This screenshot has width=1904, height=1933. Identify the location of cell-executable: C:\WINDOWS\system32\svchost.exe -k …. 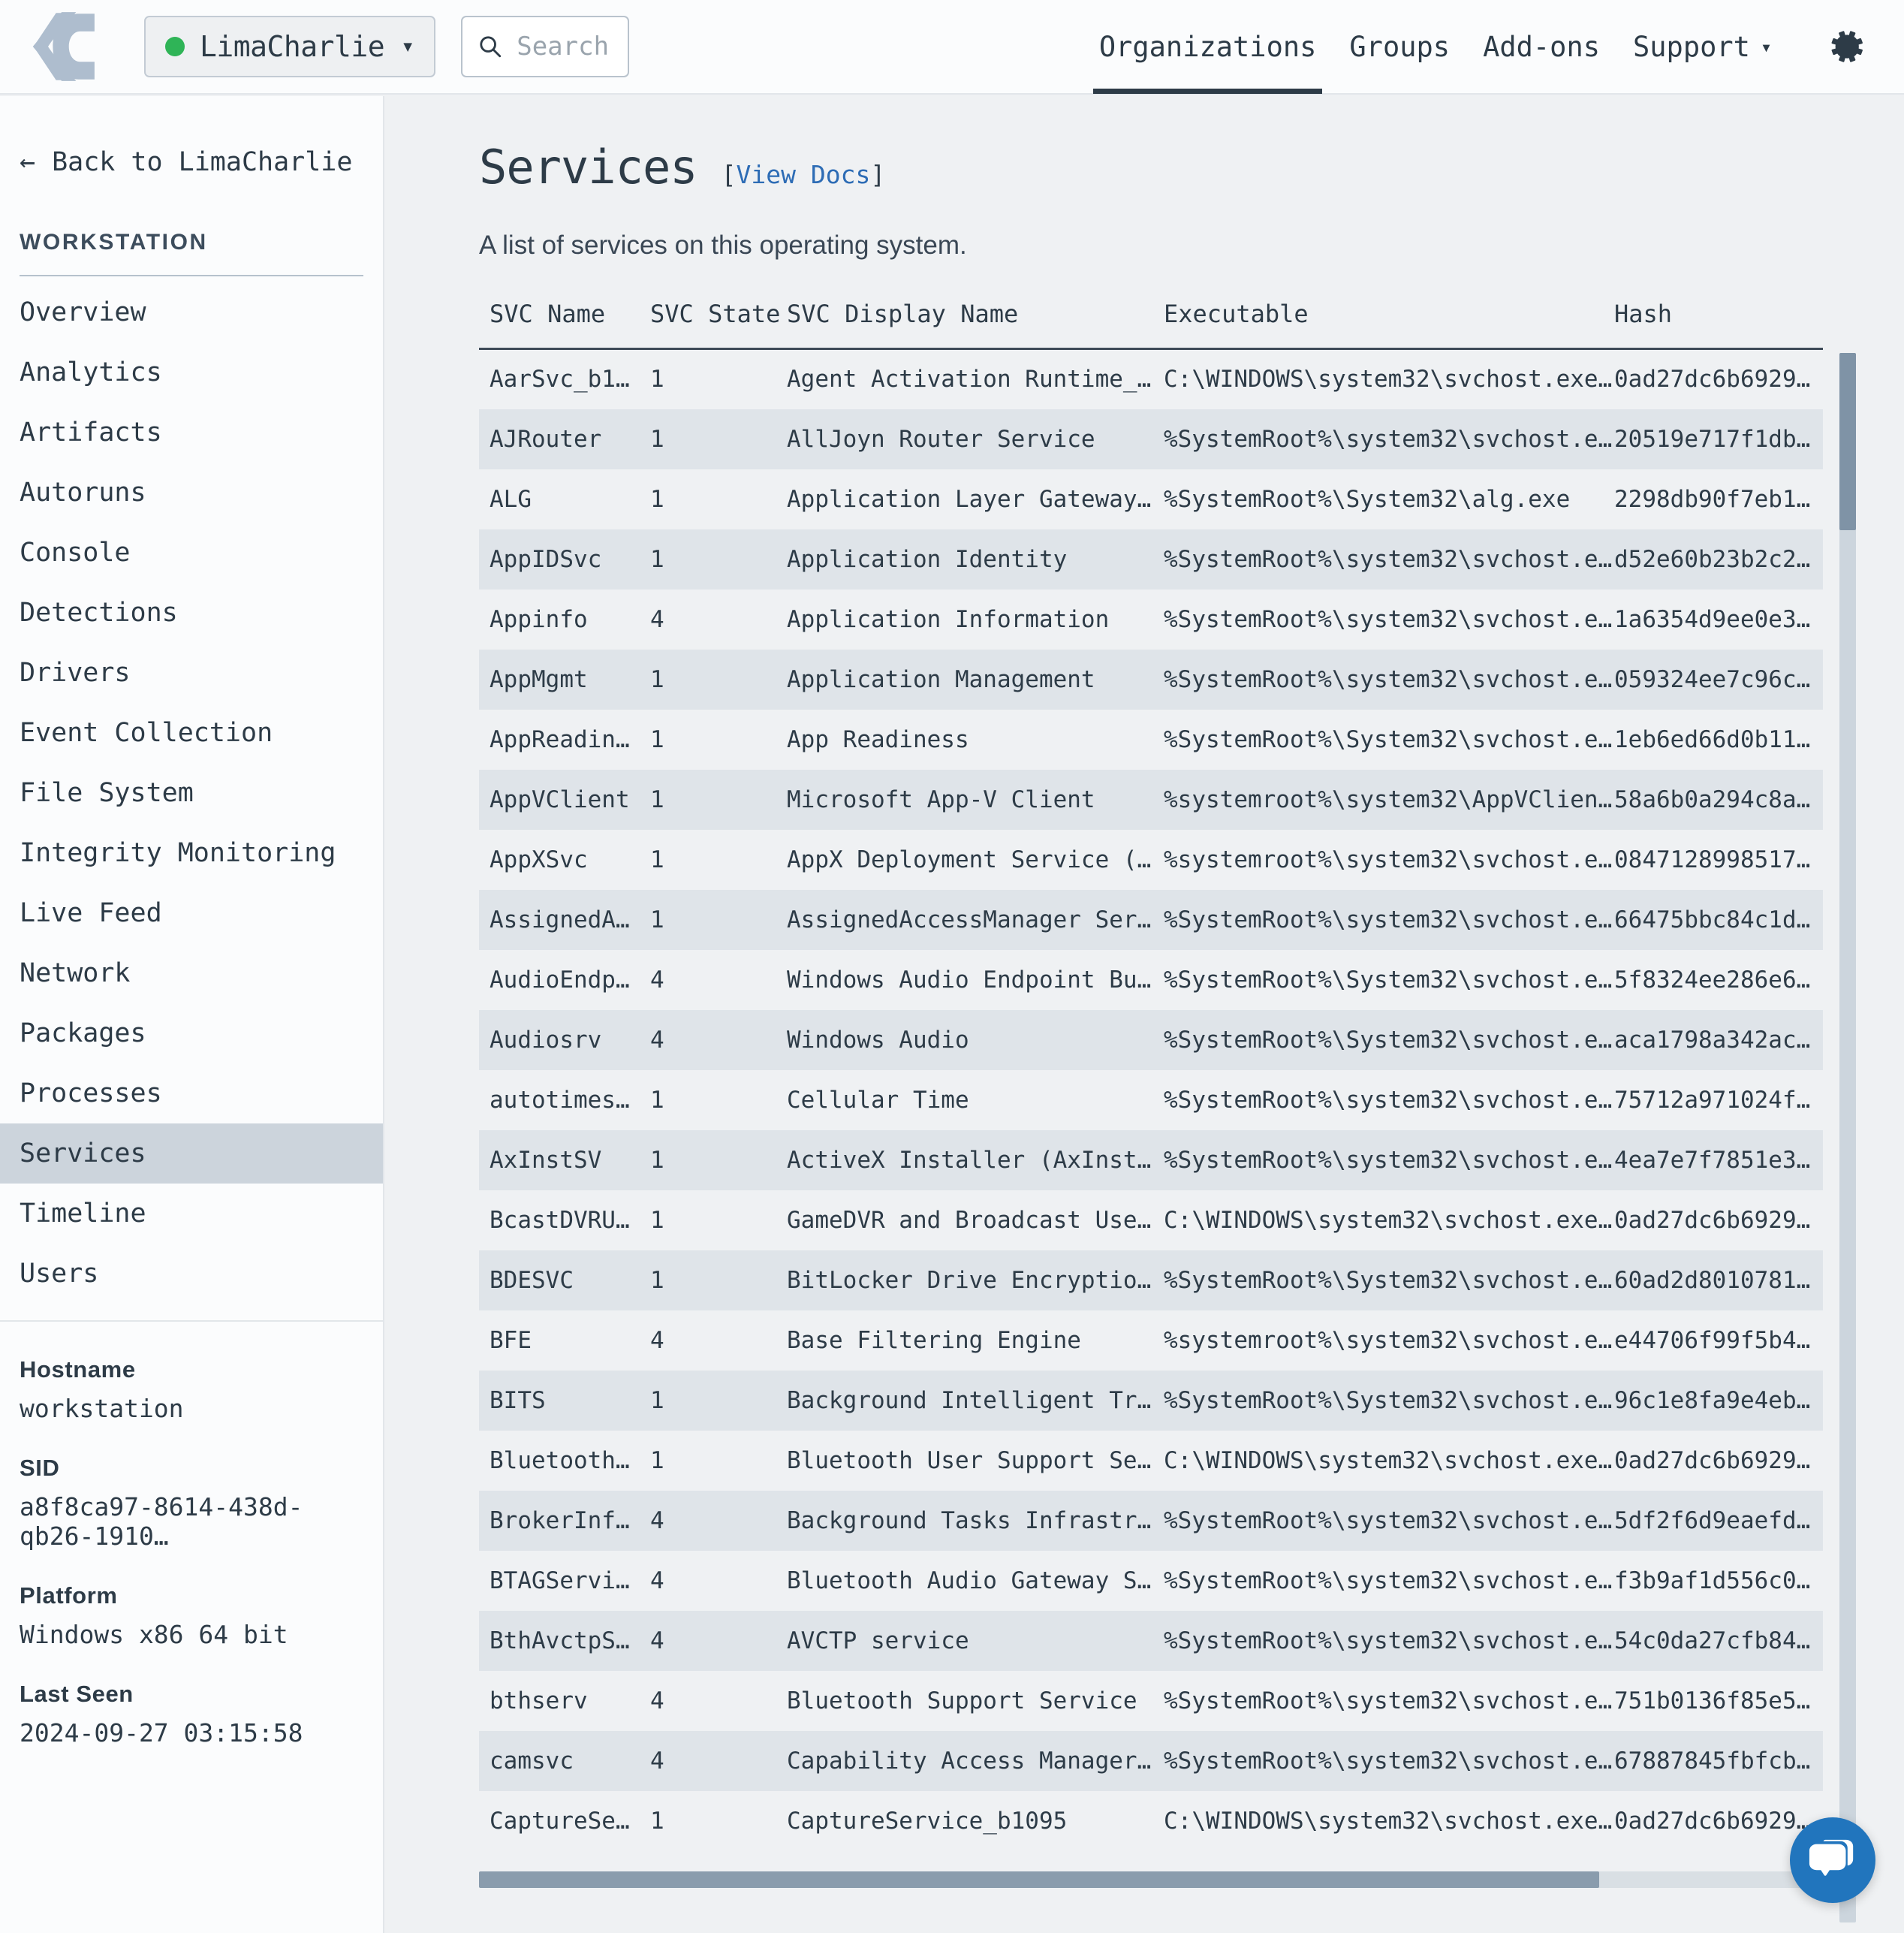
(1389, 1220).